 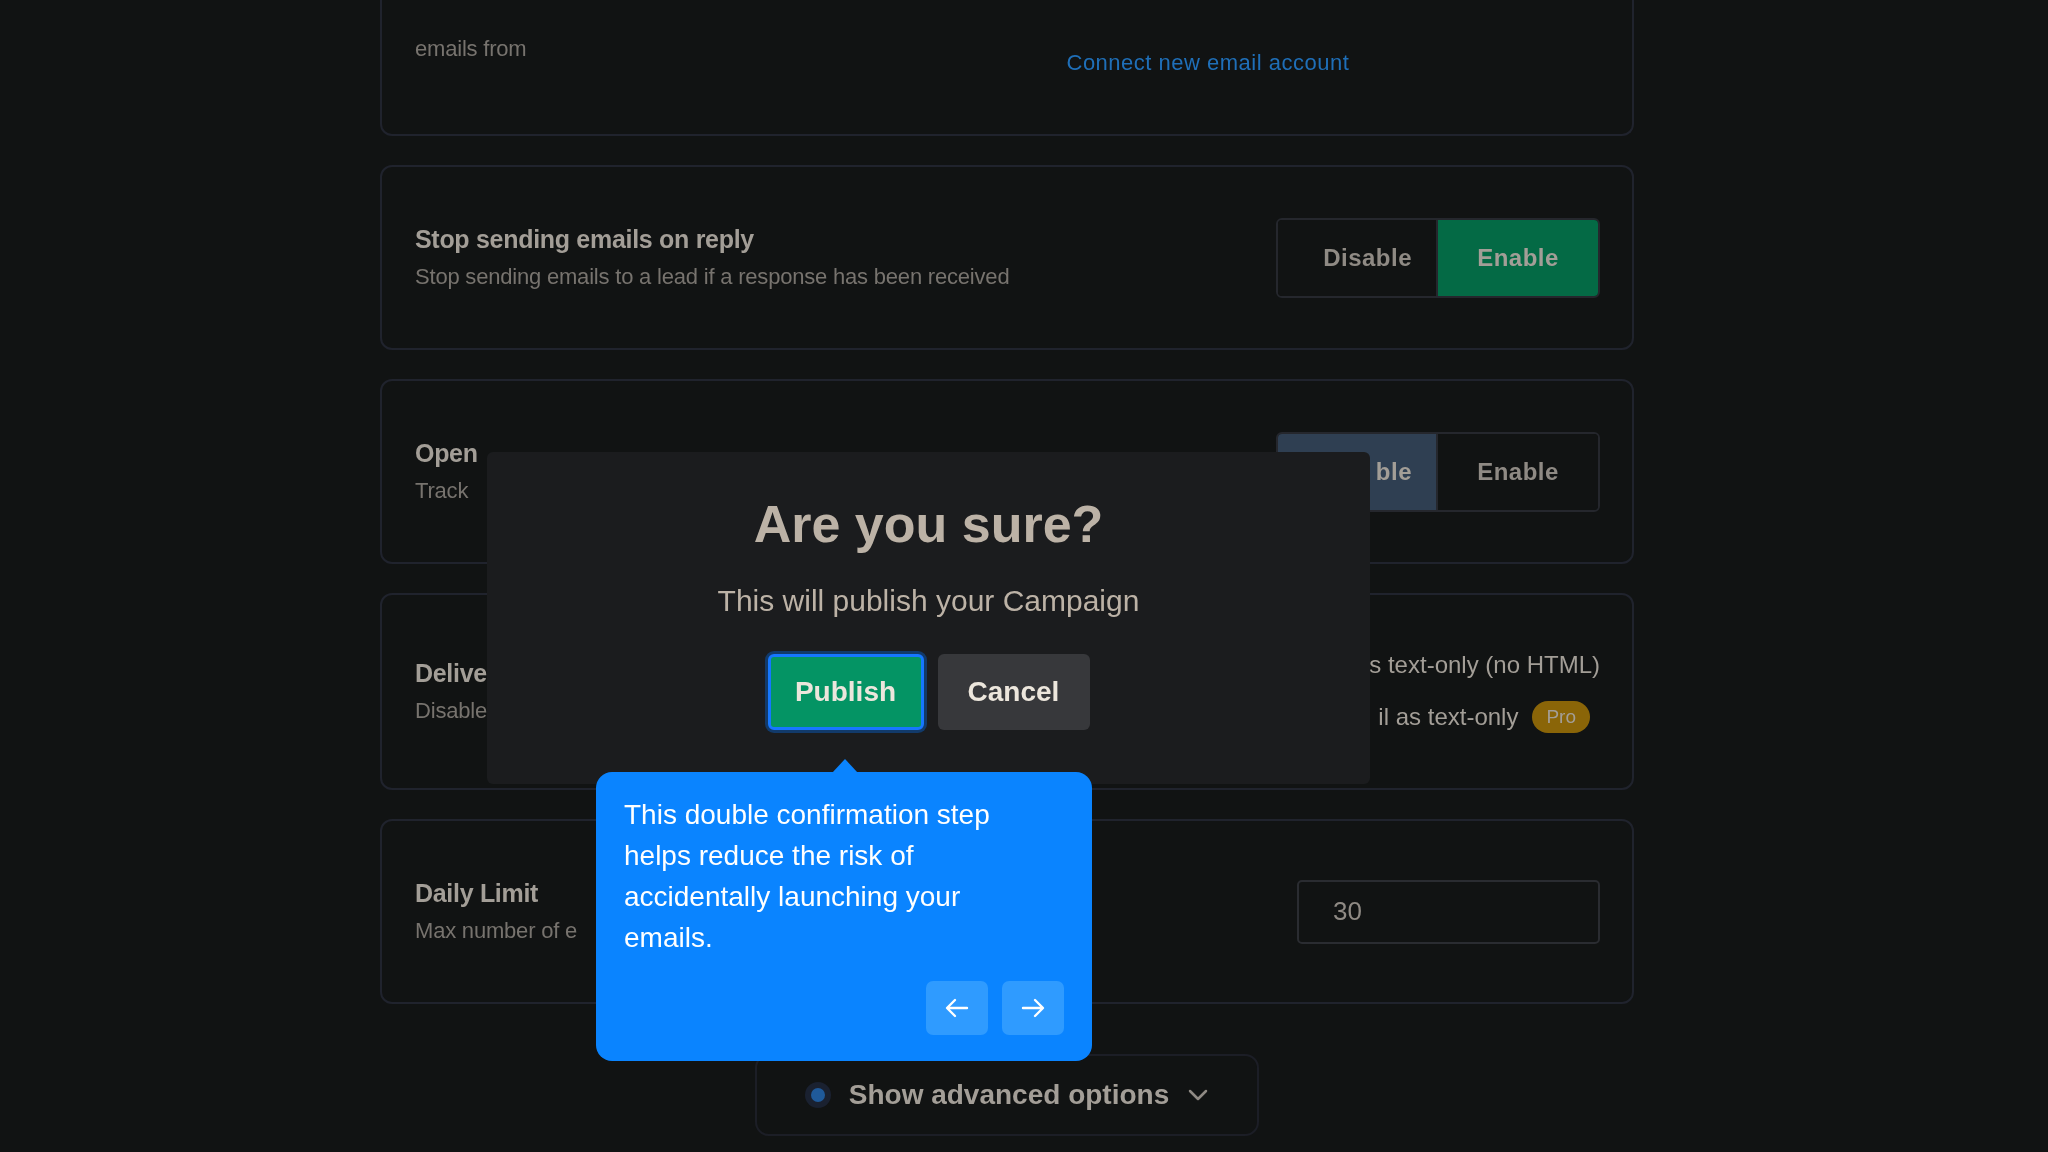 What do you see at coordinates (446, 453) in the screenshot?
I see `setting-title: Open` at bounding box center [446, 453].